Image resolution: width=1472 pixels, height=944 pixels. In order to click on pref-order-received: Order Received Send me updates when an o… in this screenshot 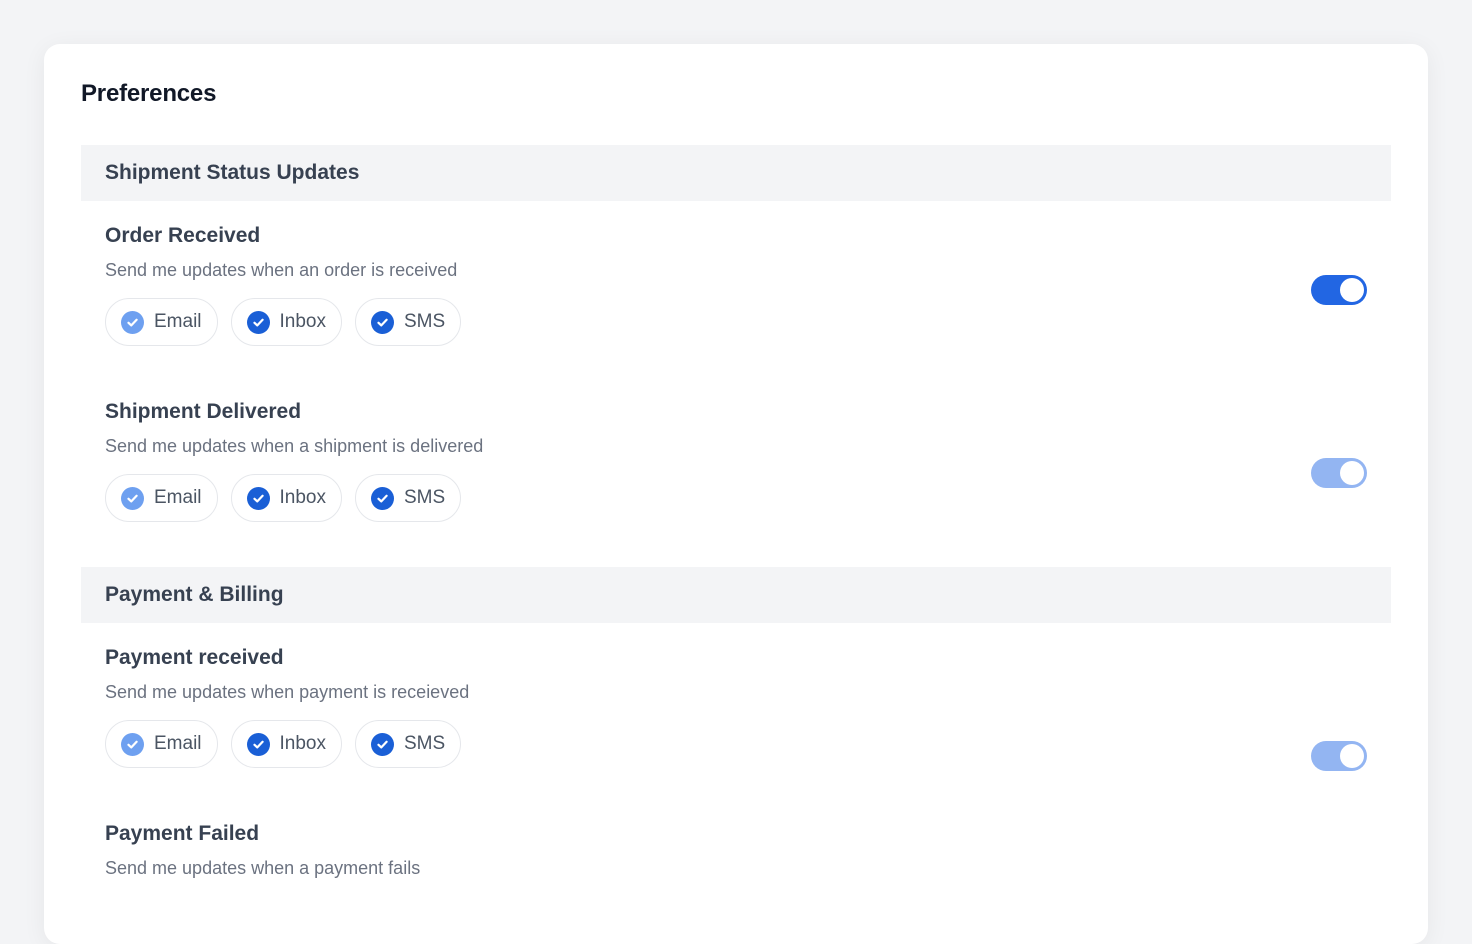, I will do `click(736, 294)`.